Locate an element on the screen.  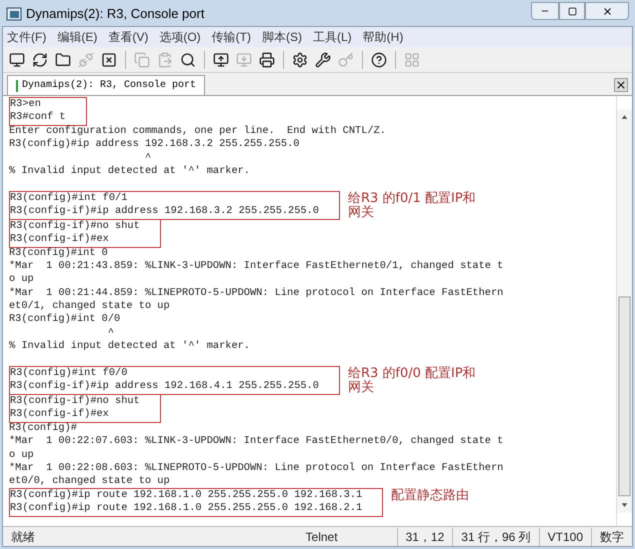
terminal-line: R3(config)#ip route 192.168.1.0 255.255.255.0 192.168.2.1 is located at coordinates (186, 508).